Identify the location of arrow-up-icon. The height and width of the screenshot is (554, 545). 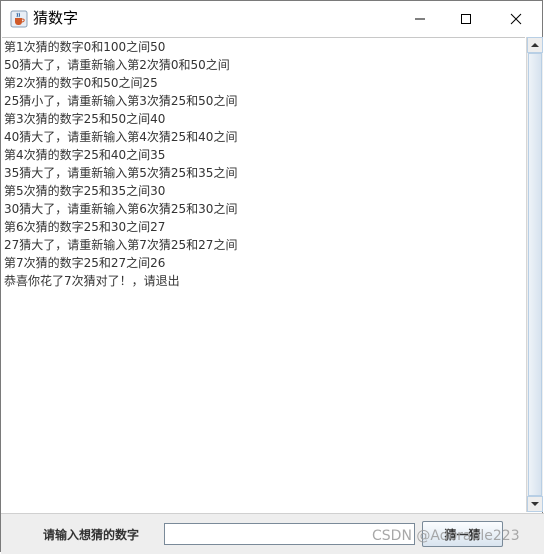
(535, 45).